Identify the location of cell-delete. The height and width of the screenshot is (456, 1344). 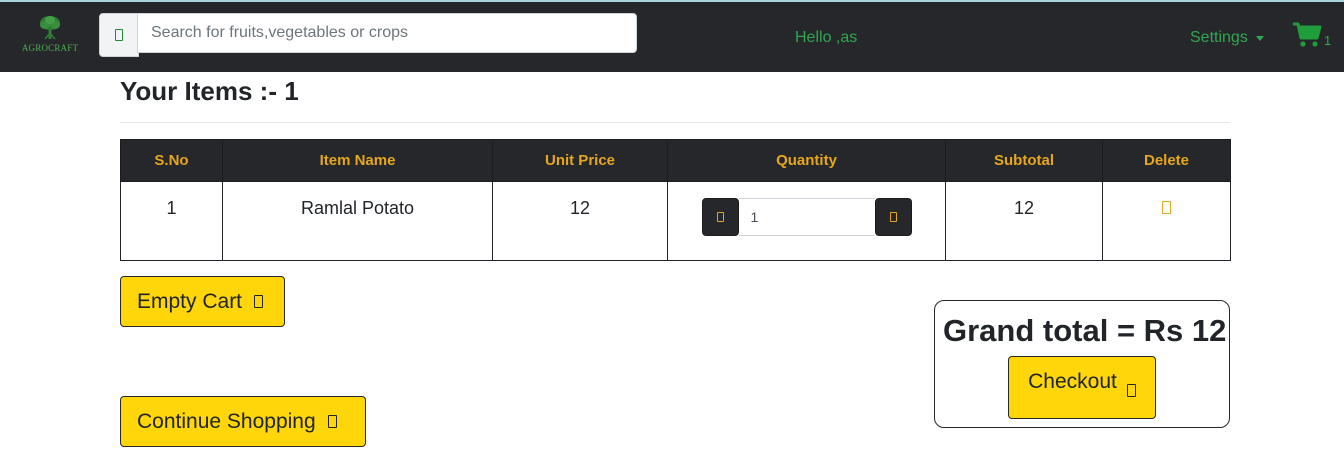
(1166, 221).